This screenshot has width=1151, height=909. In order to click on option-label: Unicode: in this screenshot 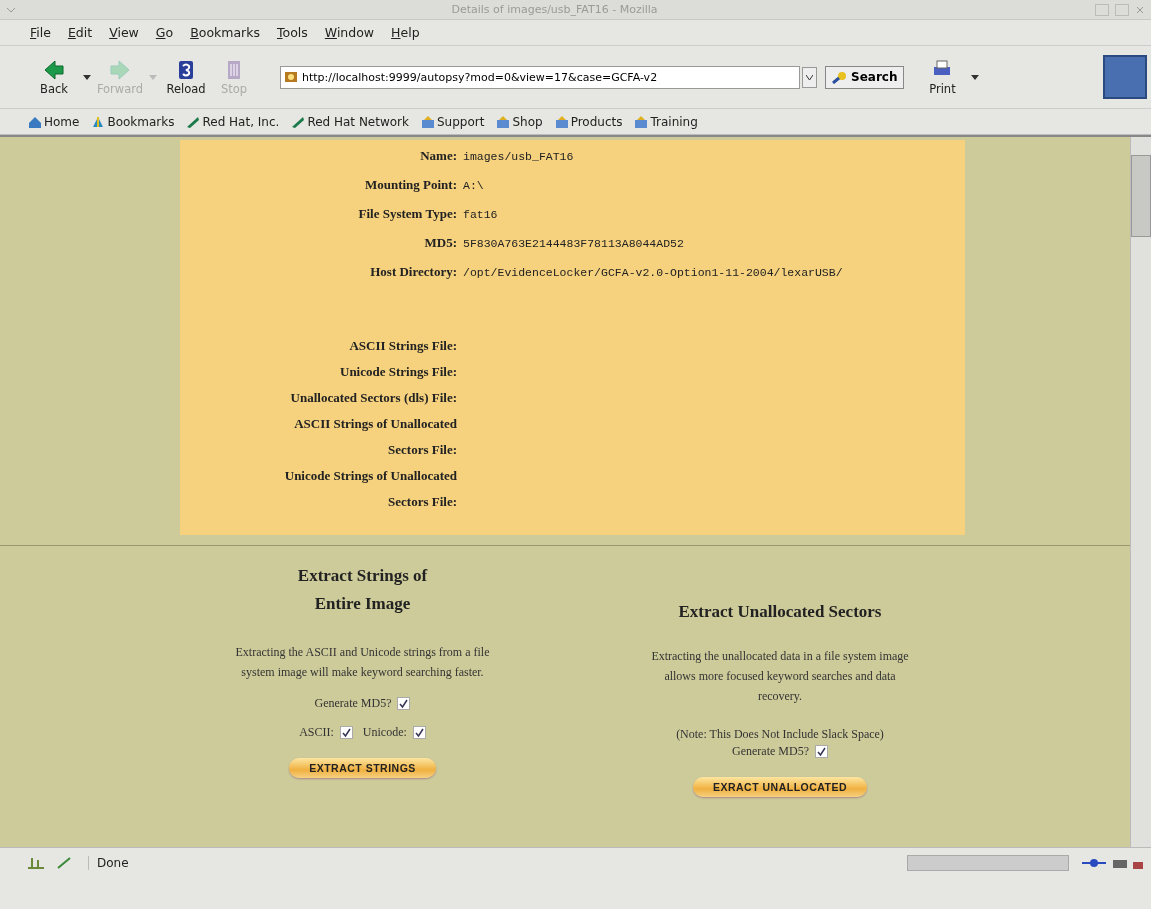, I will do `click(384, 732)`.